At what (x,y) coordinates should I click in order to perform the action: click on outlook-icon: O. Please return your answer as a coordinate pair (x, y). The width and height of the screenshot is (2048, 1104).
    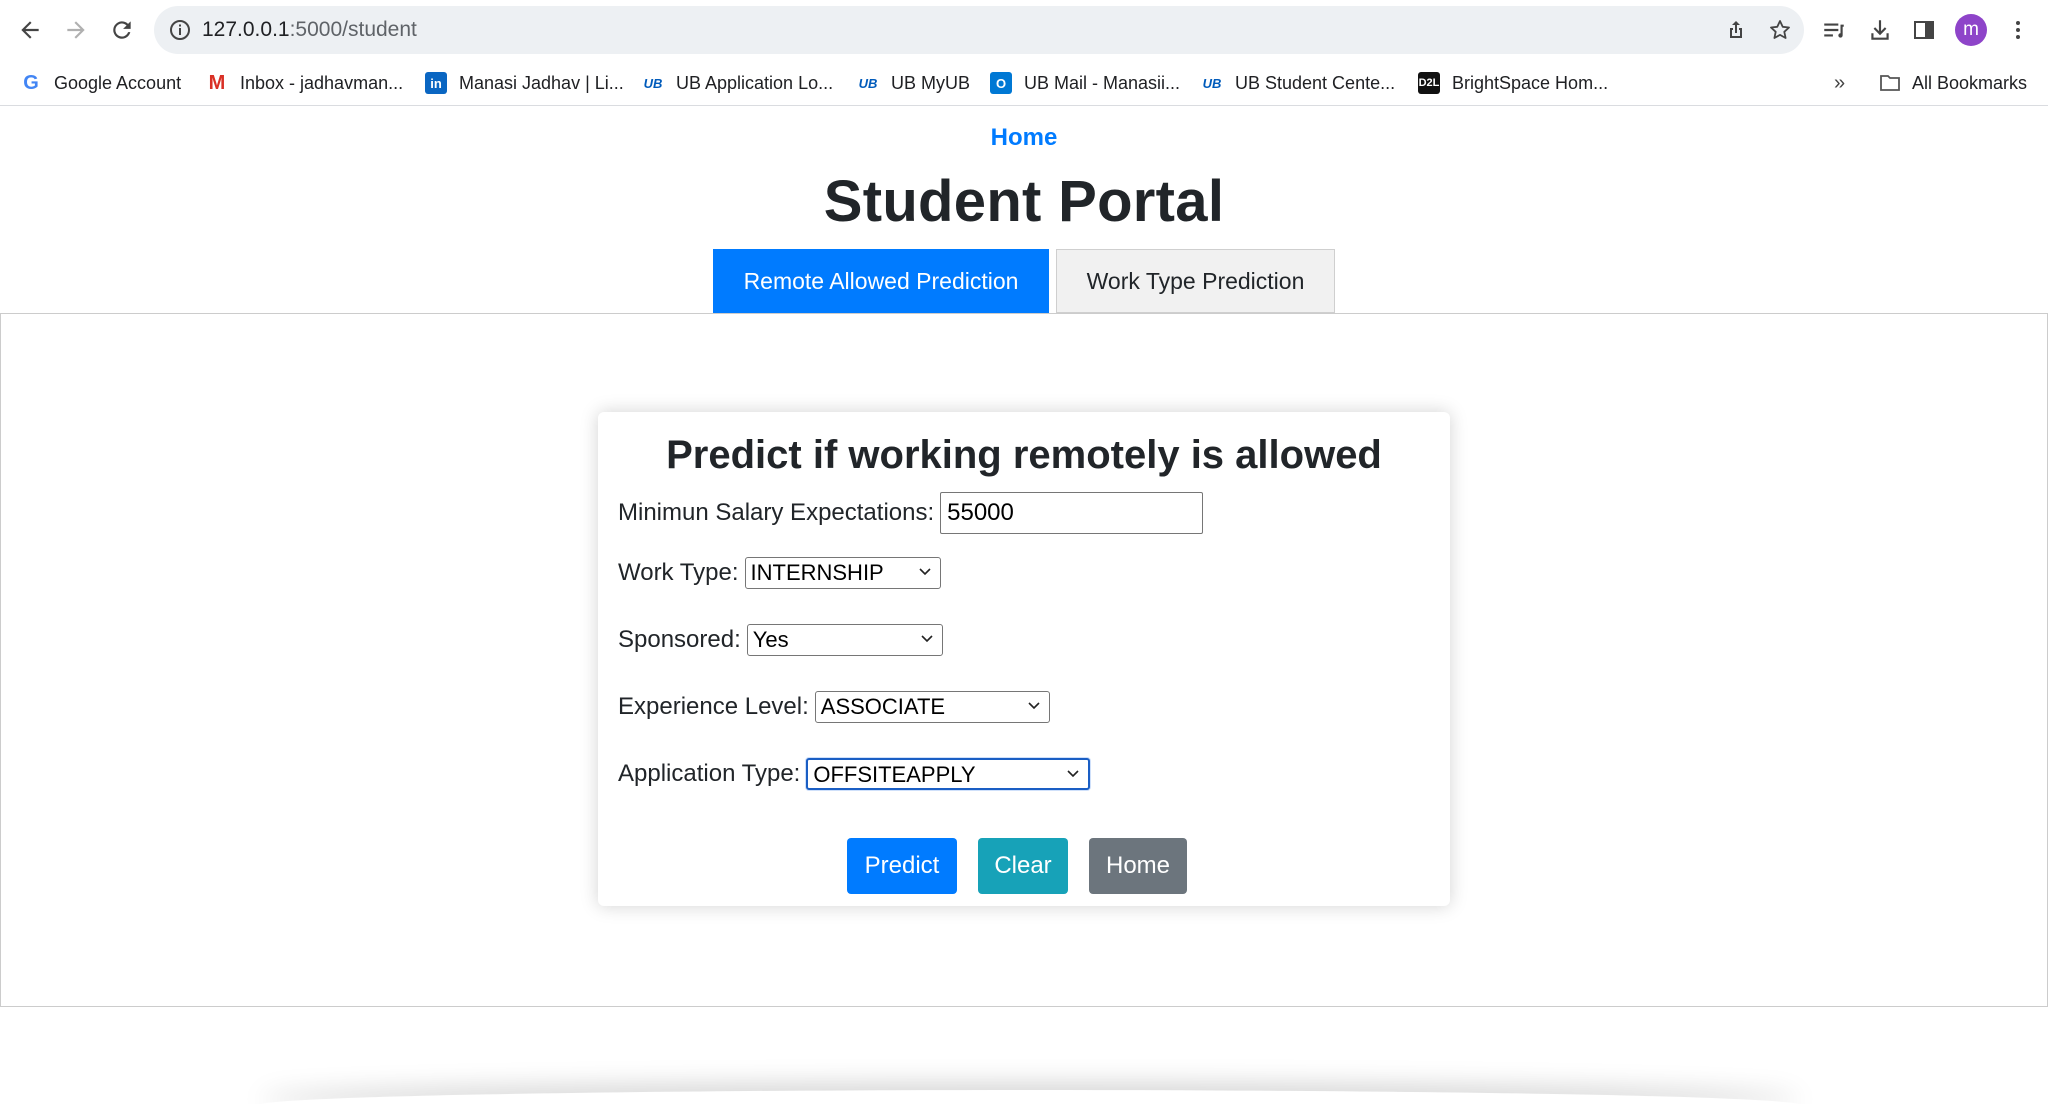
    Looking at the image, I should click on (1001, 83).